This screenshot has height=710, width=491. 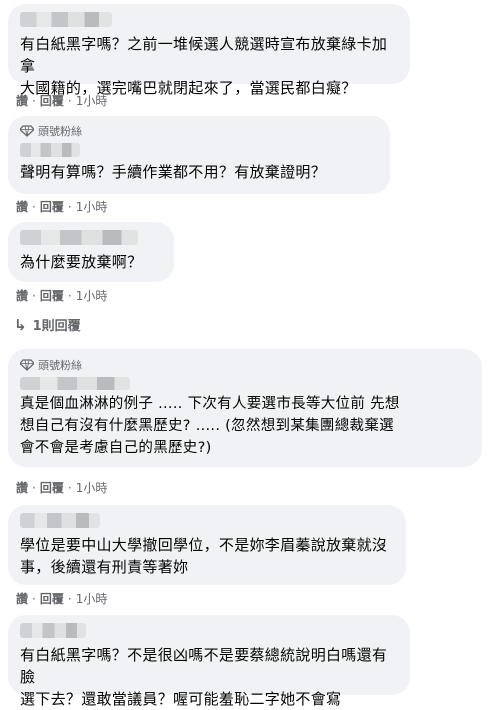 What do you see at coordinates (204, 556) in the screenshot?
I see `comment-text: 學位是要中山大學撤回學位，不是妳李眉蓁說放棄就沒 事，後續還有刑責等著妳` at bounding box center [204, 556].